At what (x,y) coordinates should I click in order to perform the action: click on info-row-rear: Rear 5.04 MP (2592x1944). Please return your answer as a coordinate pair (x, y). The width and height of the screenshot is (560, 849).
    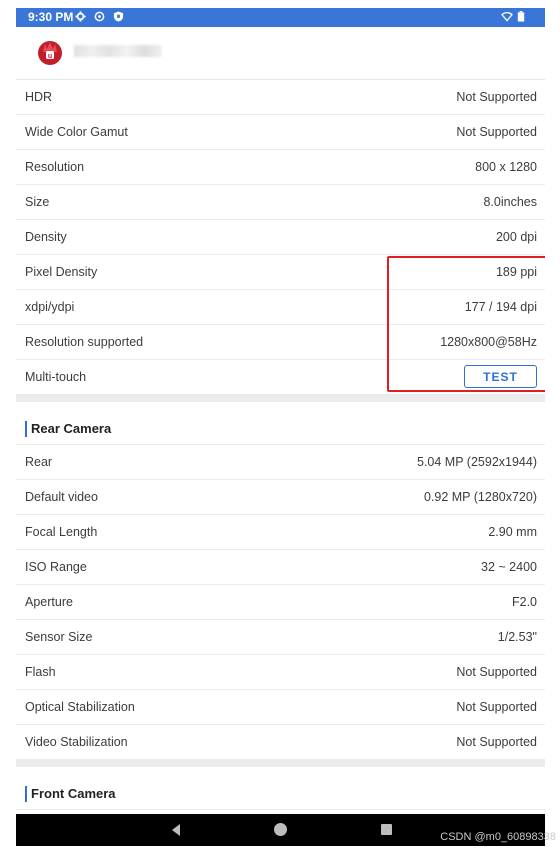
    Looking at the image, I should click on (280, 462).